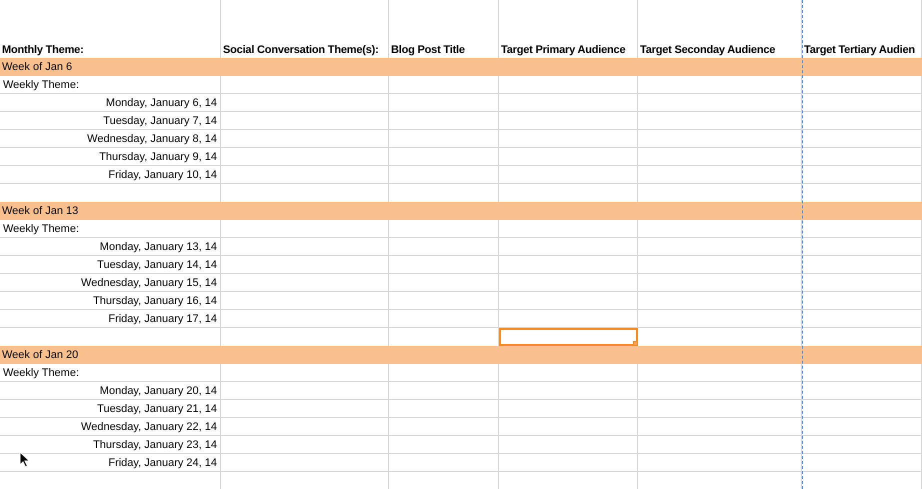 This screenshot has width=922, height=489. I want to click on column-header: Target Tertiary Audien, so click(859, 50).